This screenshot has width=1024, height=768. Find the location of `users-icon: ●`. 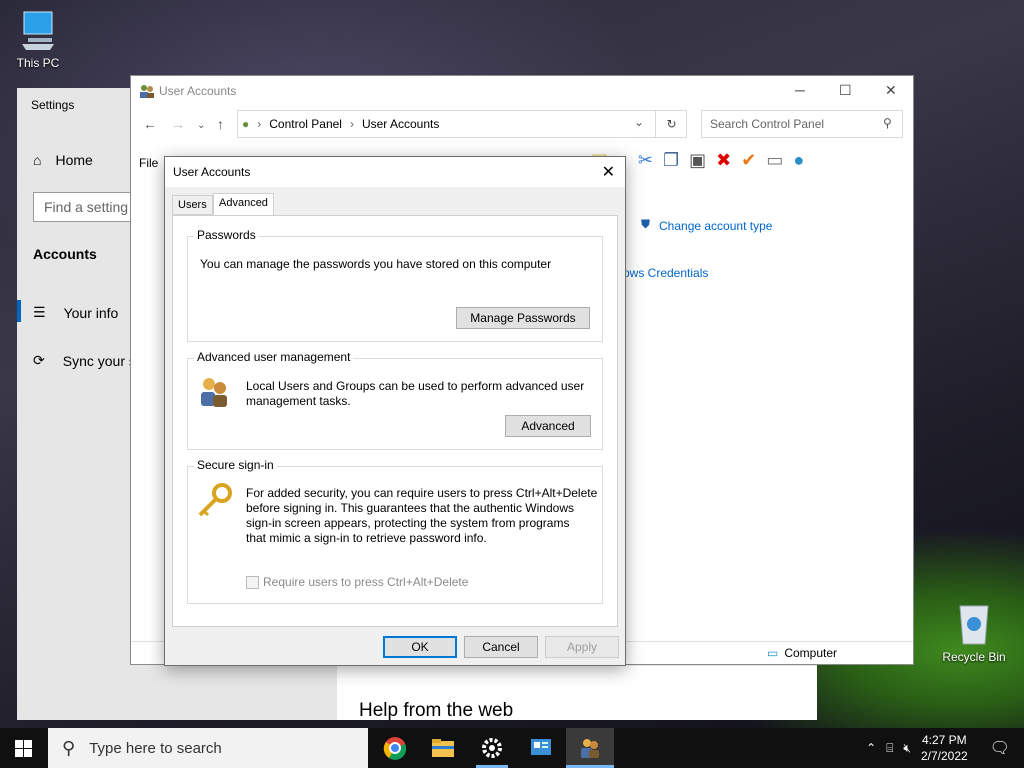

users-icon: ● is located at coordinates (246, 124).